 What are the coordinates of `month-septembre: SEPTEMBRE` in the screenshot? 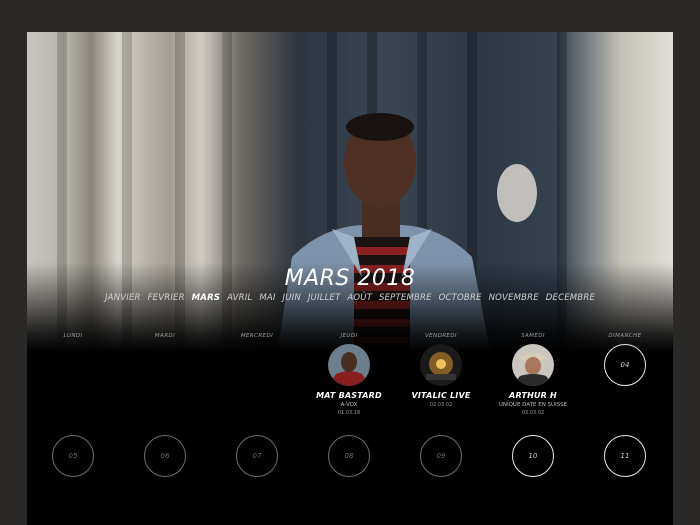 It's located at (405, 298).